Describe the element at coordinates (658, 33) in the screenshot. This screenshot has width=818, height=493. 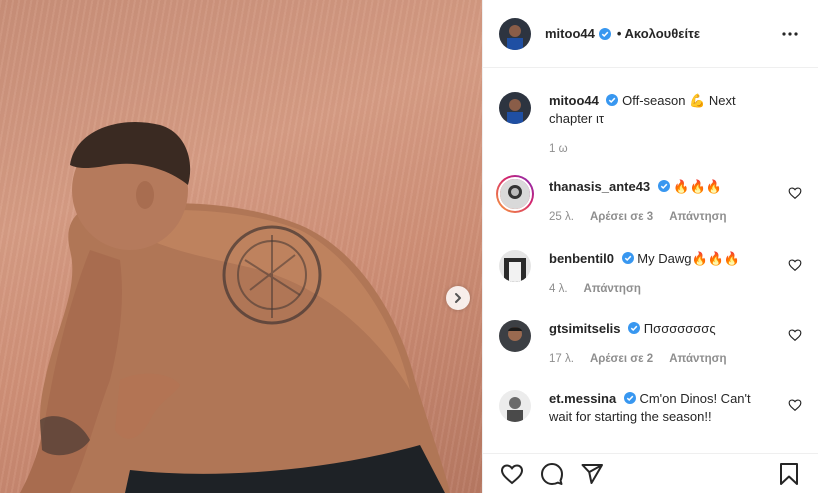
I see `following-label: • Ακολουθείτε` at that location.